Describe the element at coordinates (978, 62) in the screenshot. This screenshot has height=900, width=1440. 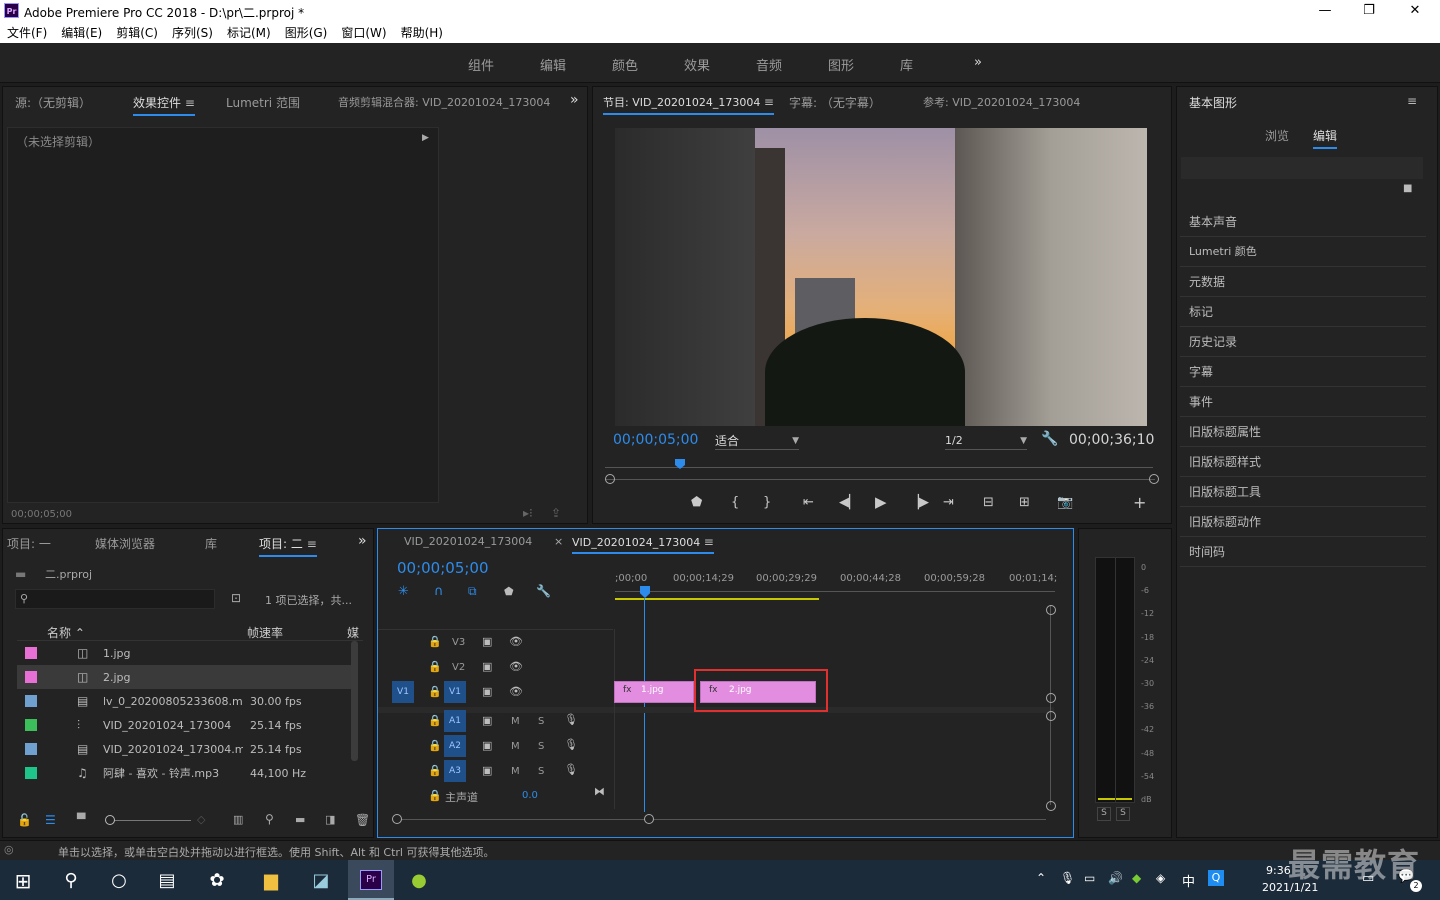
I see `workspace-overflow: »` at that location.